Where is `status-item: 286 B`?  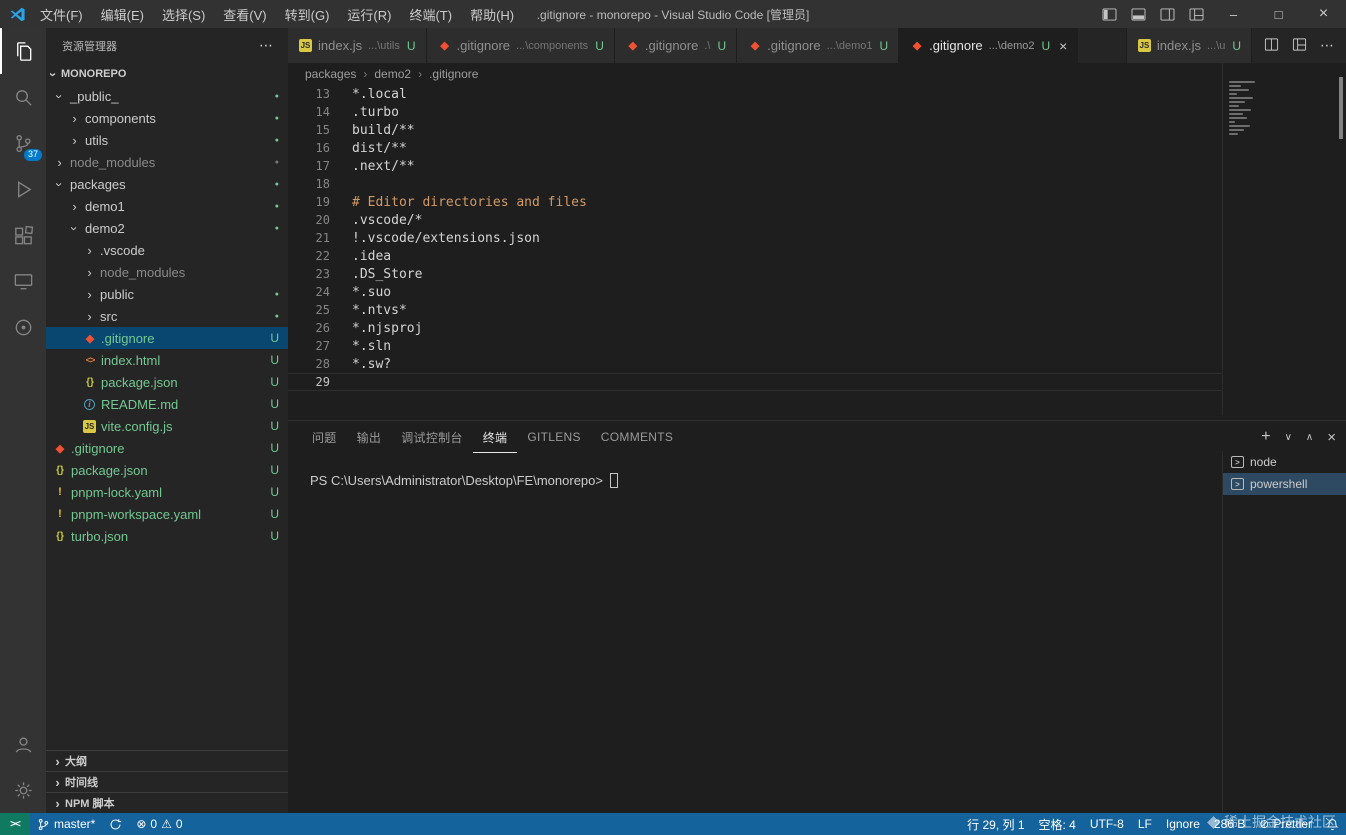 status-item: 286 B is located at coordinates (1229, 824).